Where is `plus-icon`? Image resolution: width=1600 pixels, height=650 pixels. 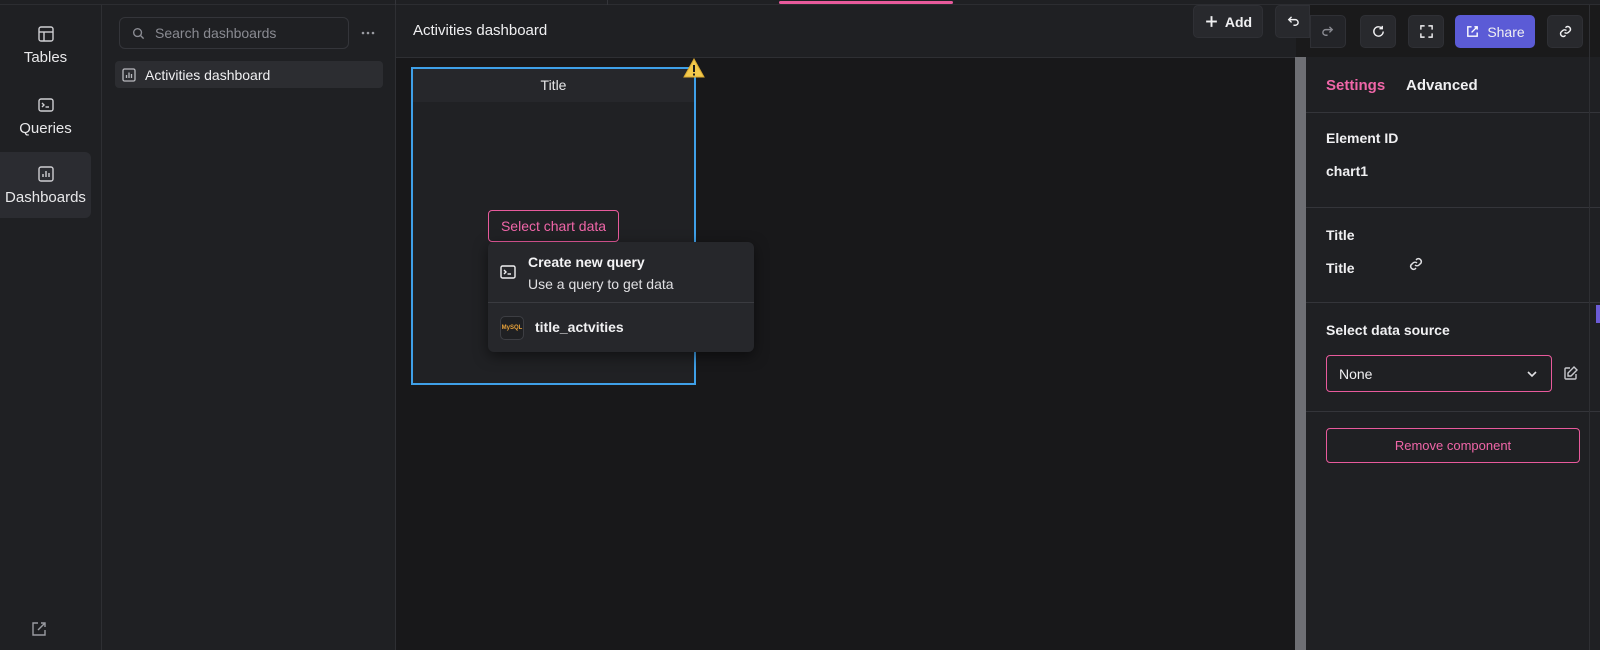
plus-icon is located at coordinates (1211, 21).